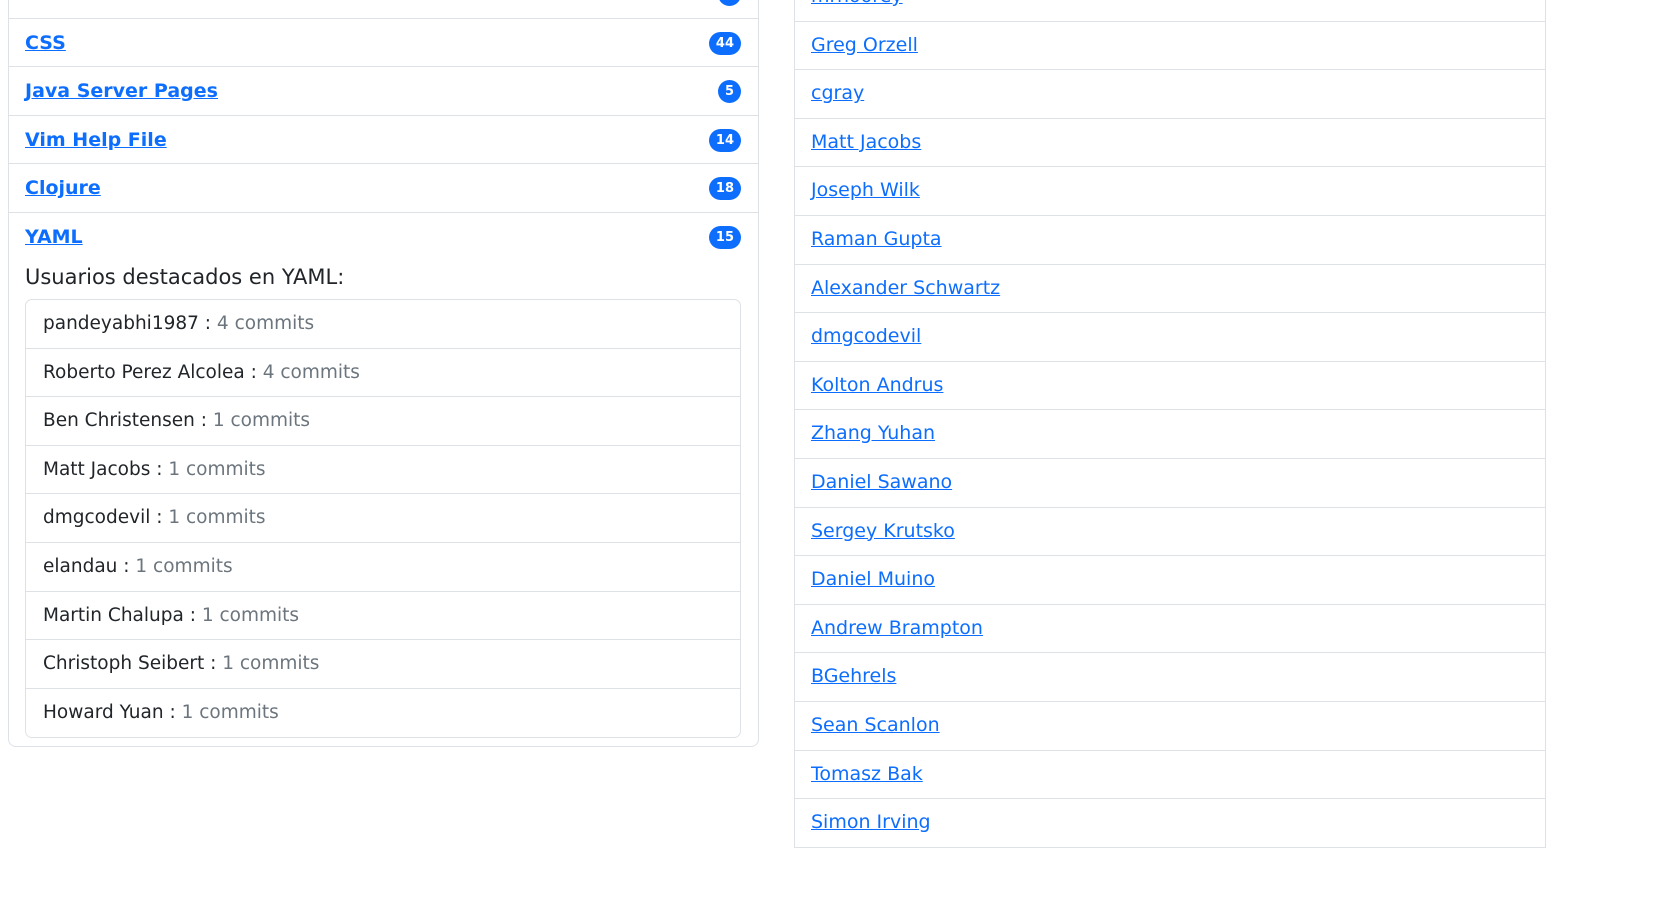 The width and height of the screenshot is (1669, 902). Describe the element at coordinates (1170, 386) in the screenshot. I see `list-item: Kolton Andrus` at that location.